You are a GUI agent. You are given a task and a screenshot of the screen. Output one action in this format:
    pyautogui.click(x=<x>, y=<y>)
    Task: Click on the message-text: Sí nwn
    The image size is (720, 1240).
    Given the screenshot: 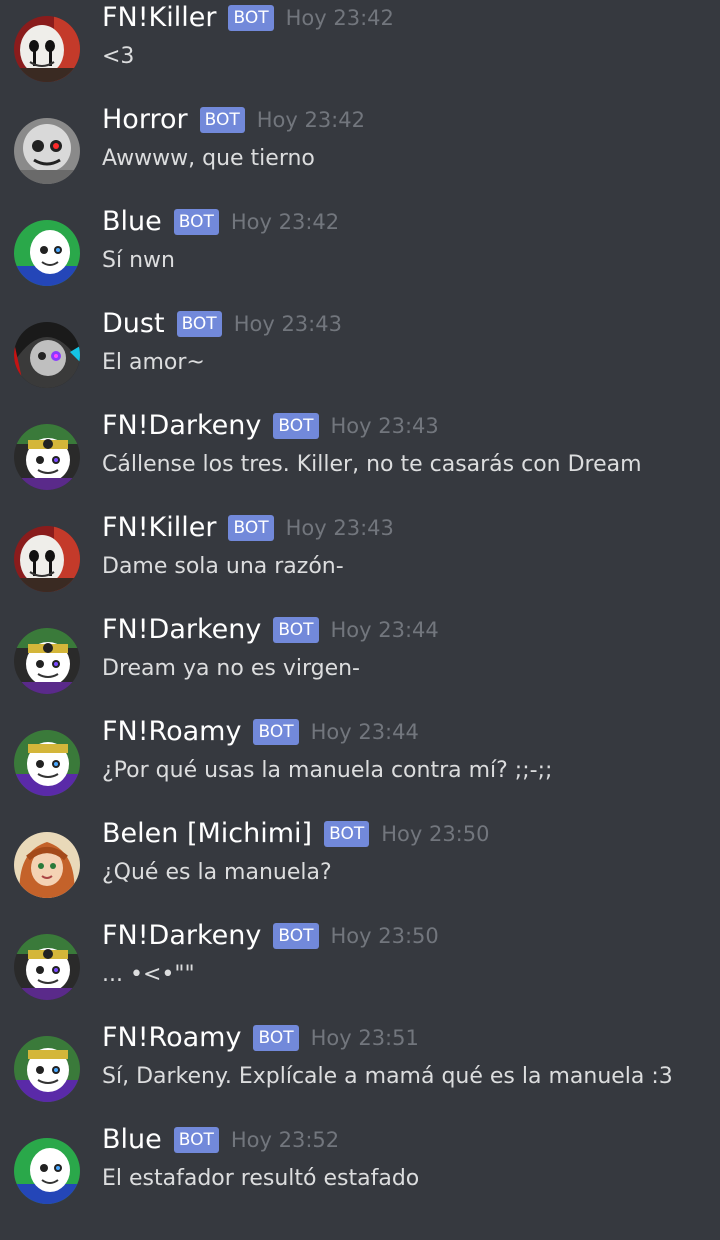 What is the action you would take?
    pyautogui.click(x=138, y=260)
    